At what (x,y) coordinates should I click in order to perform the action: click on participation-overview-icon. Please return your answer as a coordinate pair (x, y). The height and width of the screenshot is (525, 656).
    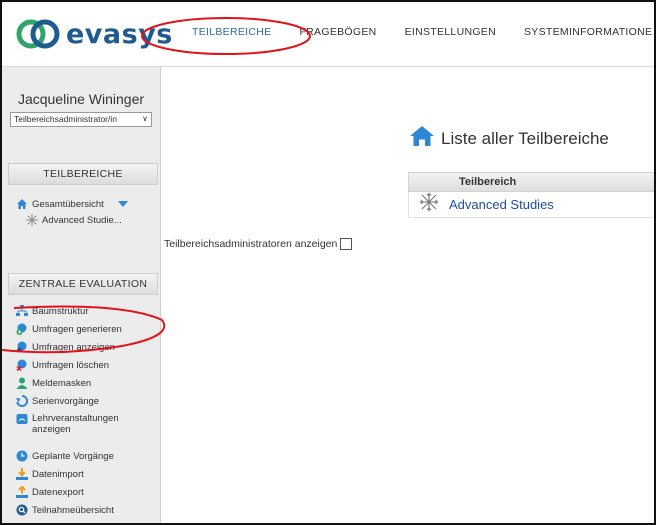
    Looking at the image, I should click on (22, 510).